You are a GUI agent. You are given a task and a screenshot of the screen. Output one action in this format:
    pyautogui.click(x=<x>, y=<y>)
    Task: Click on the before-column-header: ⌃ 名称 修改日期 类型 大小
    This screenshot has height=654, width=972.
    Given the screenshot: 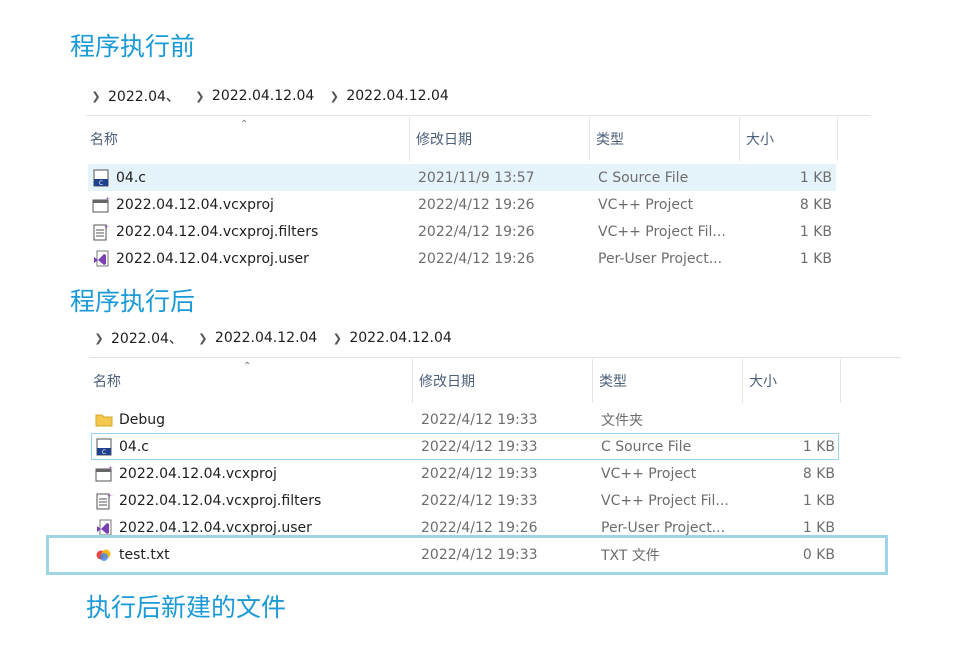 What is the action you would take?
    pyautogui.click(x=462, y=139)
    